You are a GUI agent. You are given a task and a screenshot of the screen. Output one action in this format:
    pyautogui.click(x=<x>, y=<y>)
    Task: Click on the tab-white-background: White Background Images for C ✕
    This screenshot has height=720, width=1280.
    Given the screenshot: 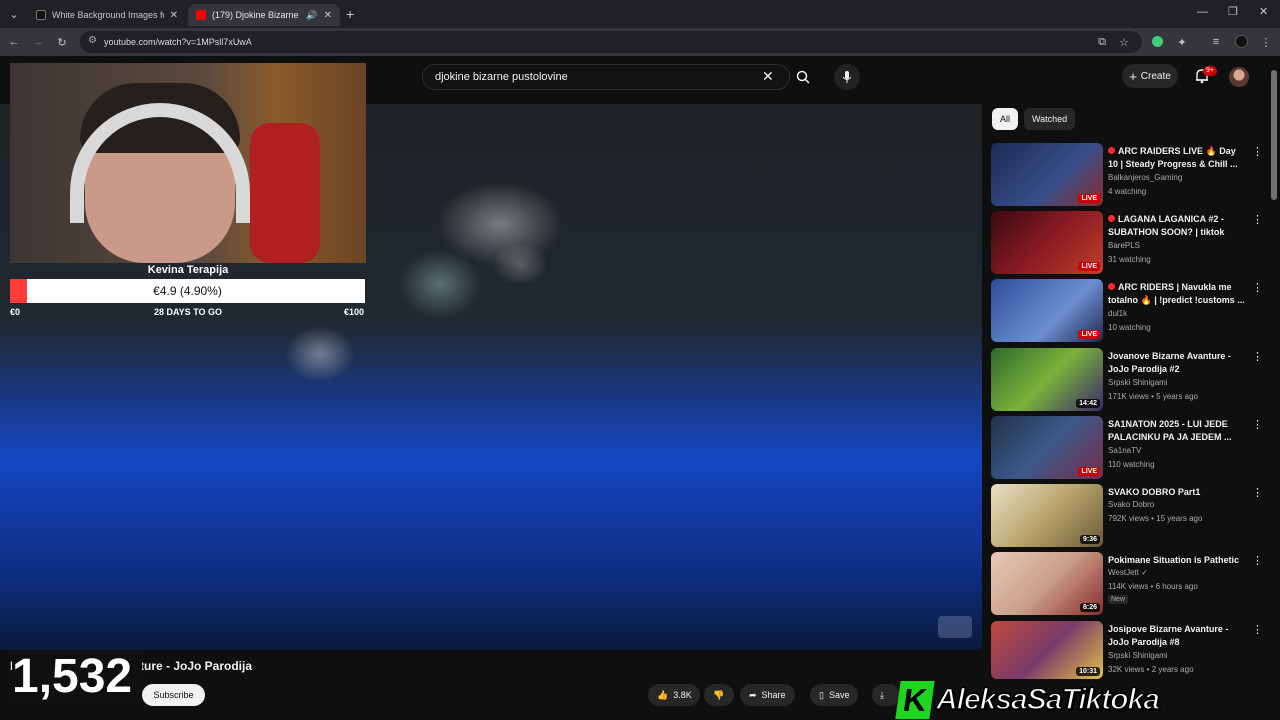 What is the action you would take?
    pyautogui.click(x=107, y=15)
    